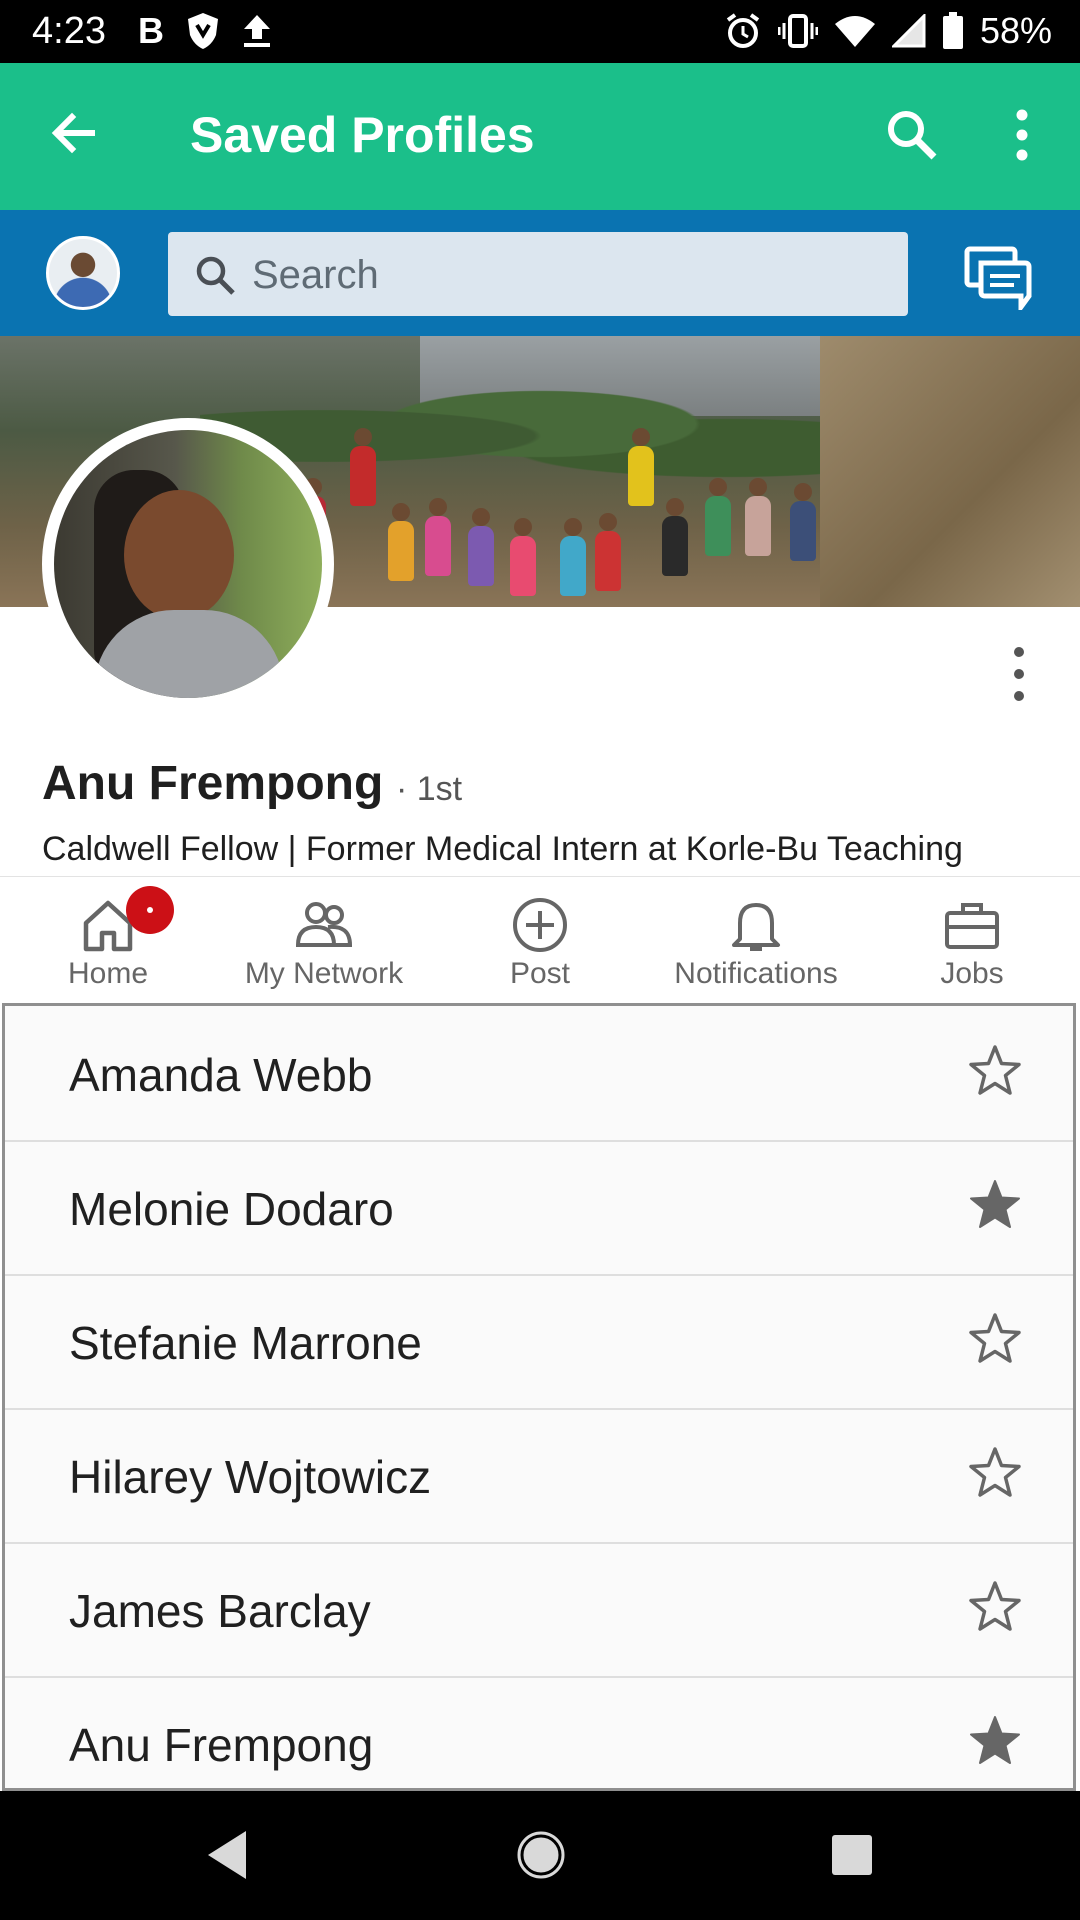 The image size is (1080, 1920). What do you see at coordinates (257, 31) in the screenshot?
I see `upload-icon` at bounding box center [257, 31].